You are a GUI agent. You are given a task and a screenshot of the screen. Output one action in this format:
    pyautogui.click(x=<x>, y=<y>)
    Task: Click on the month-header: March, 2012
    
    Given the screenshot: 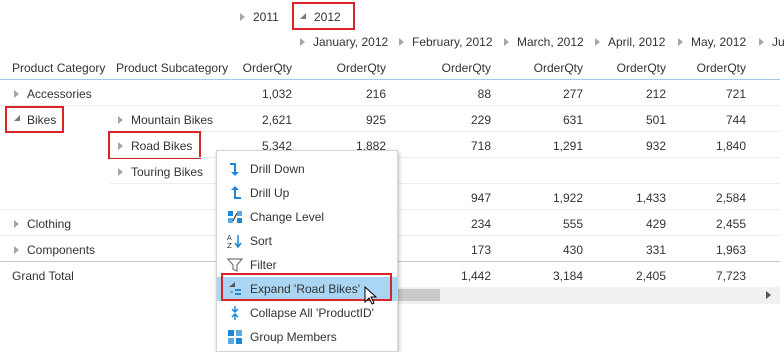 What is the action you would take?
    pyautogui.click(x=550, y=42)
    